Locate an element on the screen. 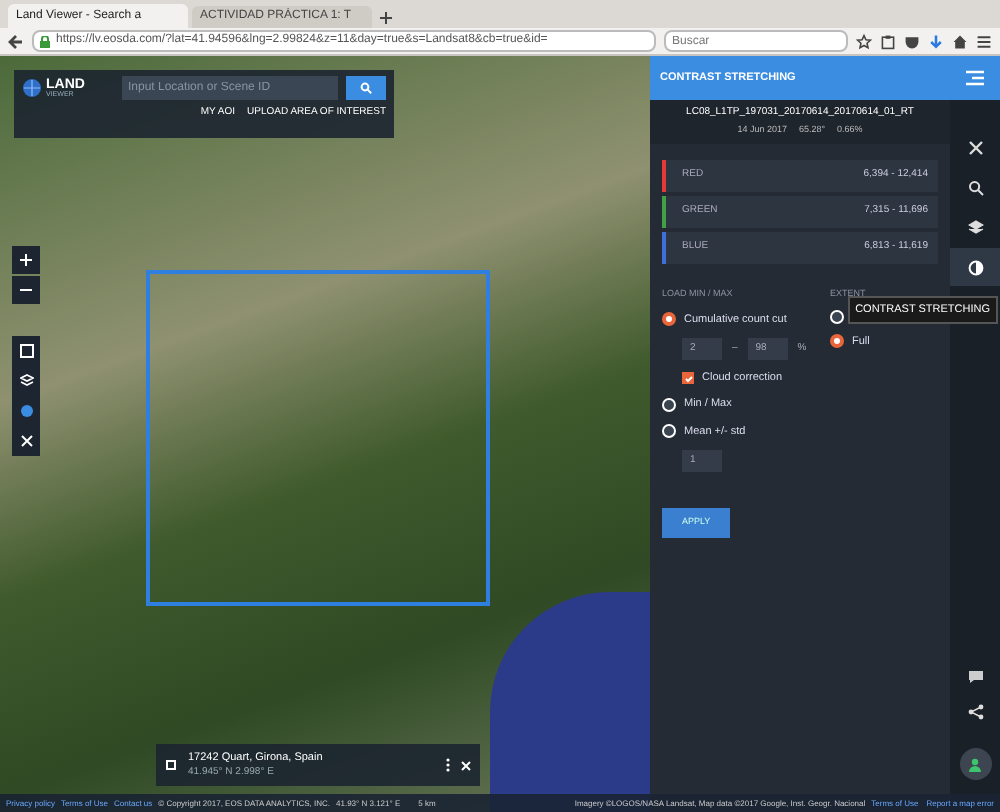 Image resolution: width=1000 pixels, height=812 pixels. cross-tools-icon is located at coordinates (975, 147).